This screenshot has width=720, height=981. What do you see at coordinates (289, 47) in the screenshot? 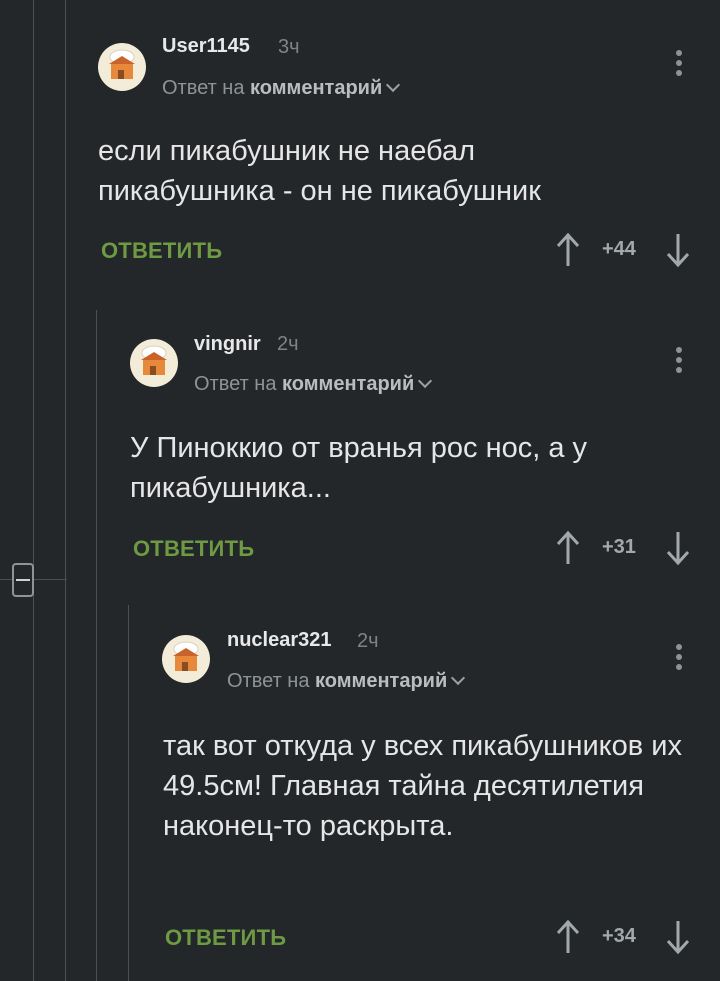
I see `timestamp: 3ч` at bounding box center [289, 47].